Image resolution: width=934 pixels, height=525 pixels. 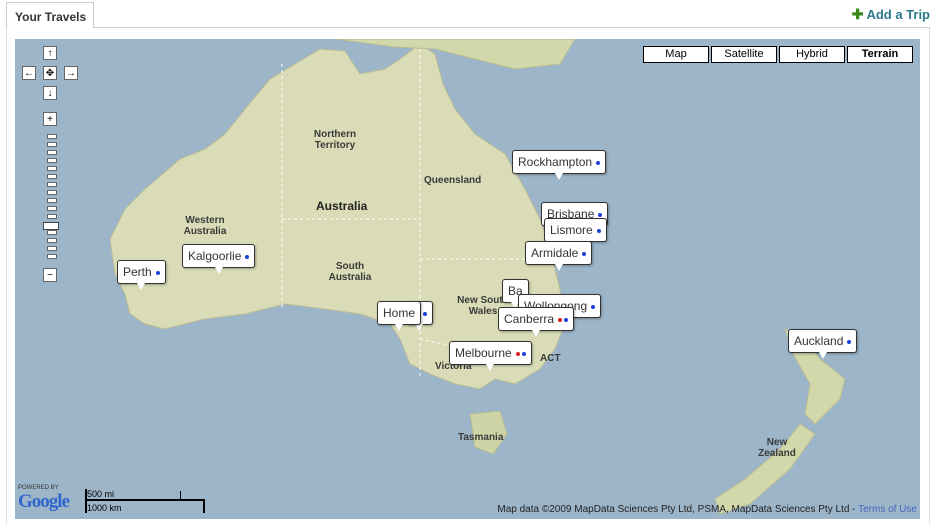 What do you see at coordinates (350, 272) in the screenshot?
I see `label-south-australia: South Australia` at bounding box center [350, 272].